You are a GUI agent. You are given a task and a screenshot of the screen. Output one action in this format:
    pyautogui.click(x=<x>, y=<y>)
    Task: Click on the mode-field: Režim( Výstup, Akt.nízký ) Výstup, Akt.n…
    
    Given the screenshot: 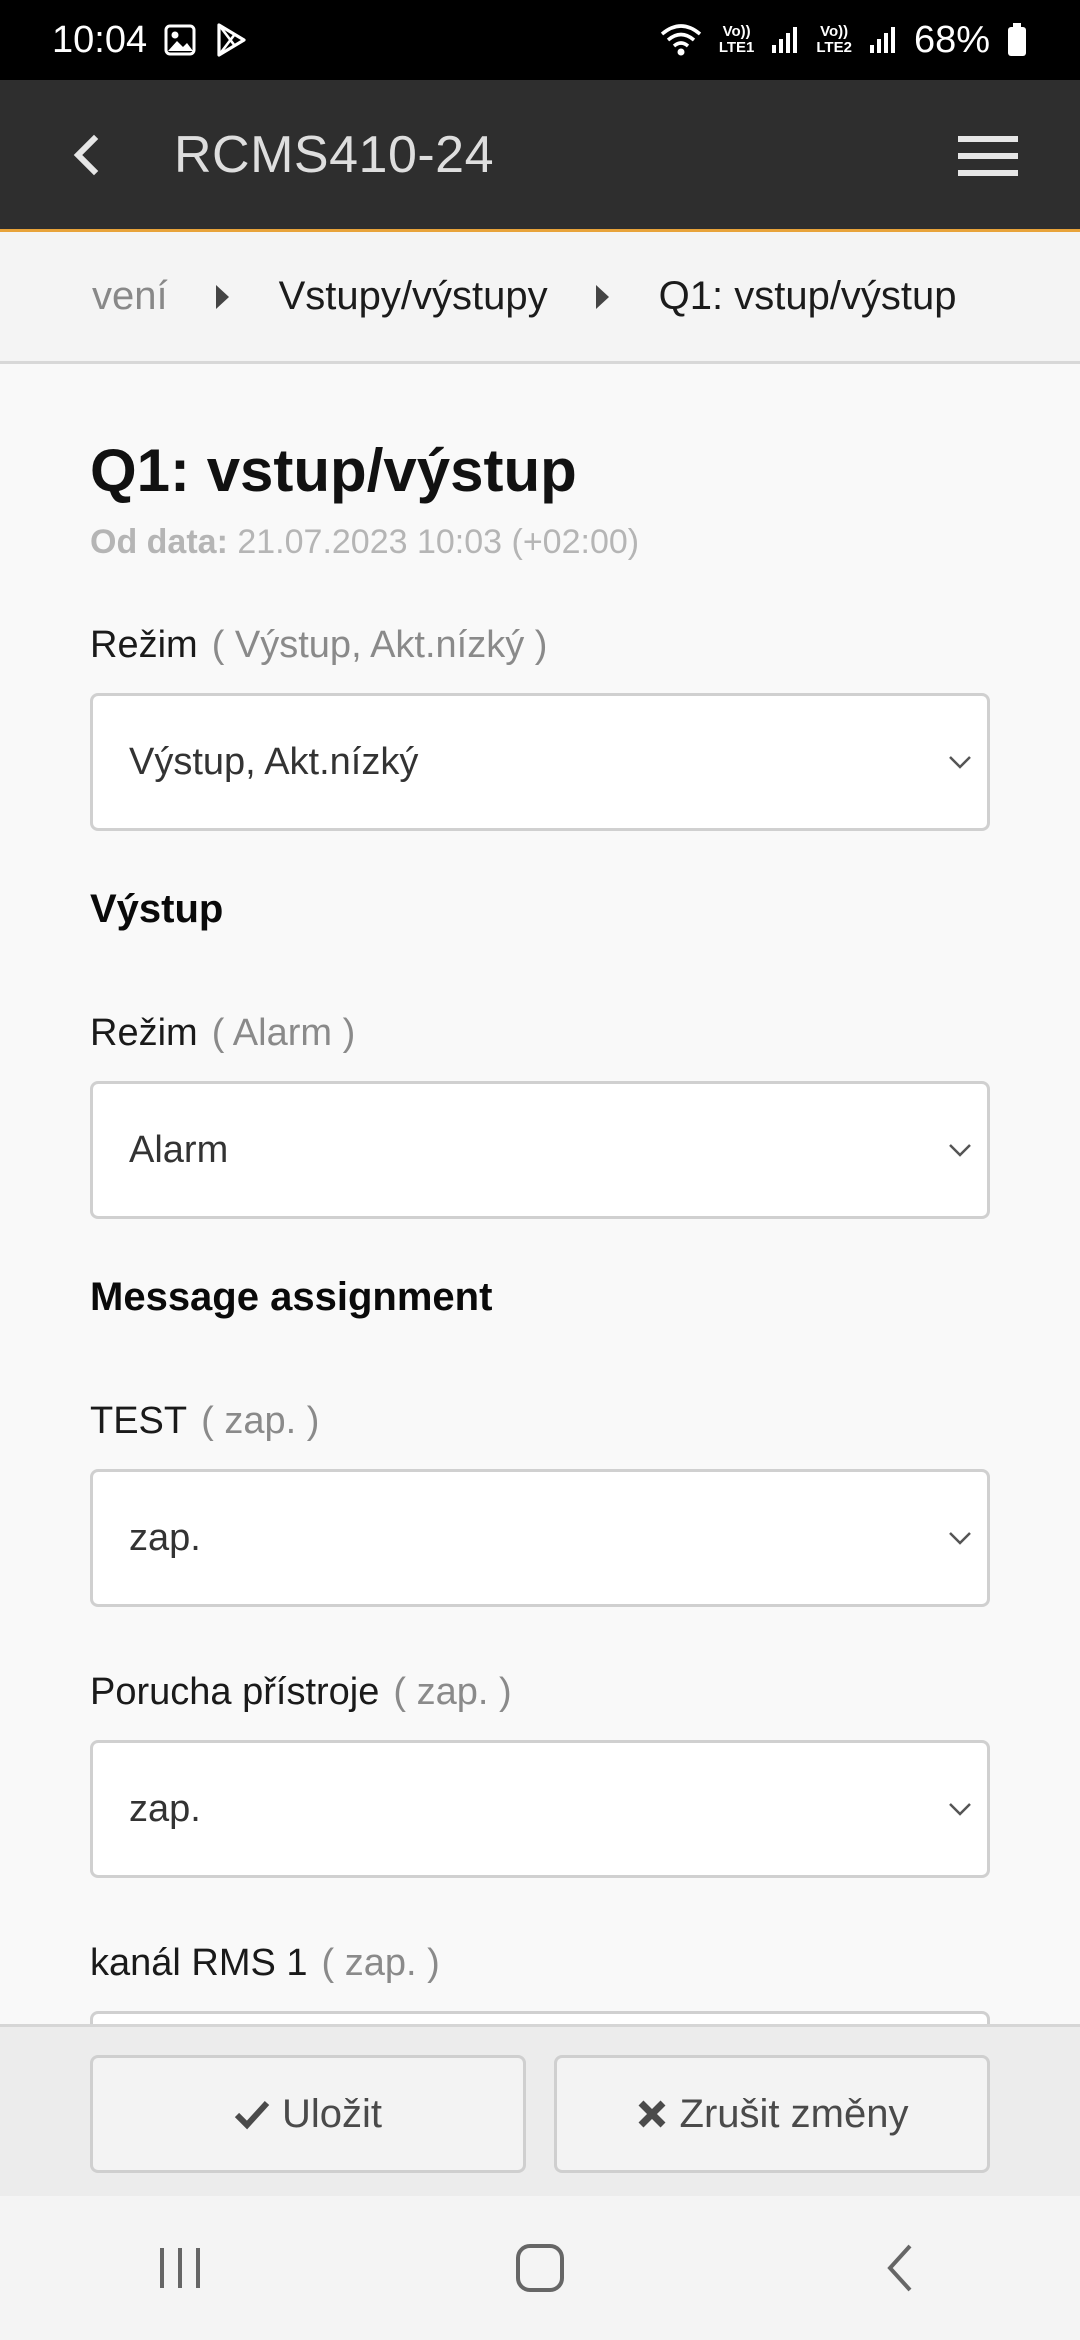 What is the action you would take?
    pyautogui.click(x=540, y=727)
    